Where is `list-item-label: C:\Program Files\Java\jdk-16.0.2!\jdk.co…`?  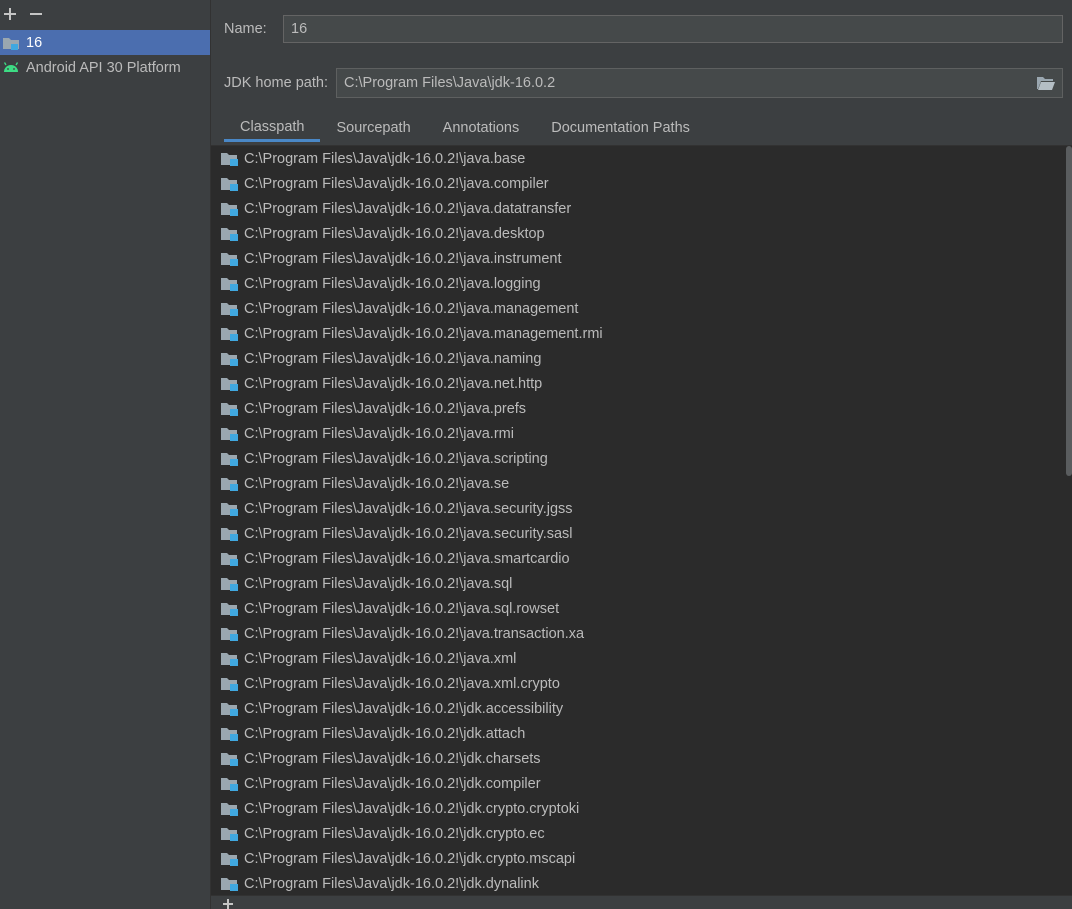 list-item-label: C:\Program Files\Java\jdk-16.0.2!\jdk.co… is located at coordinates (392, 783).